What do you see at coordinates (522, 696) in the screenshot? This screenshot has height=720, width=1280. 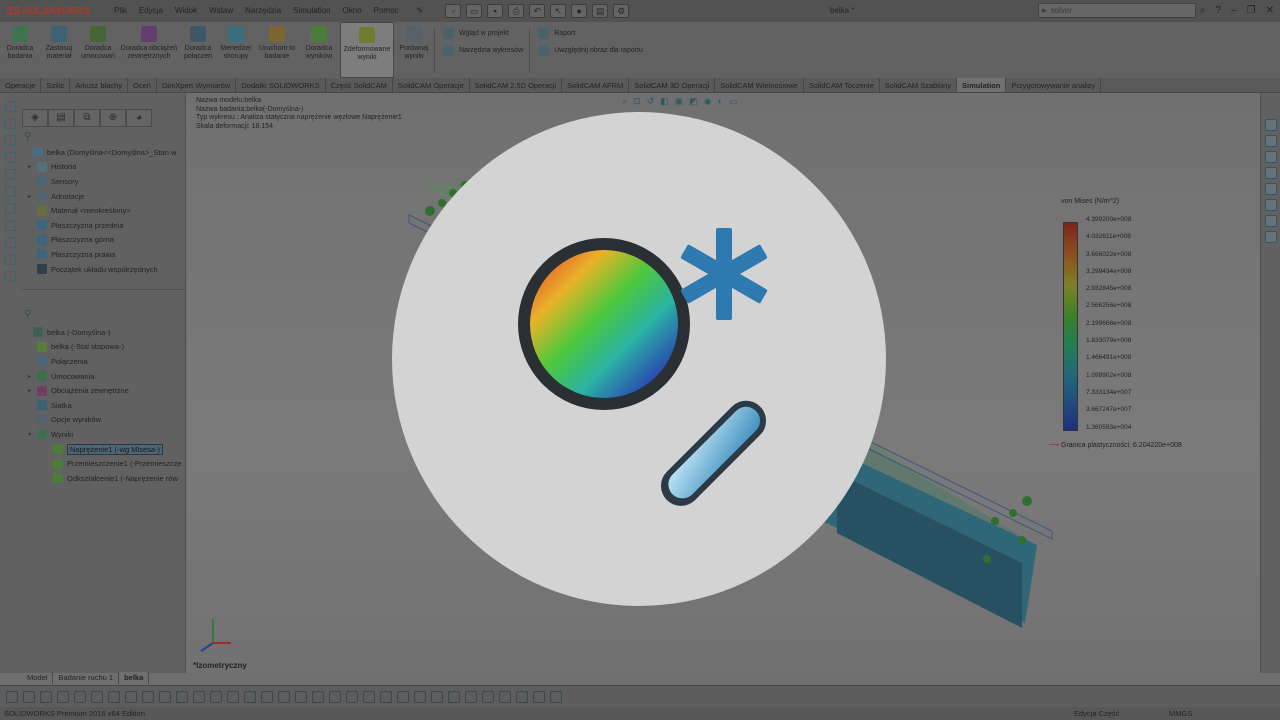 I see `construction-geometry-icon` at bounding box center [522, 696].